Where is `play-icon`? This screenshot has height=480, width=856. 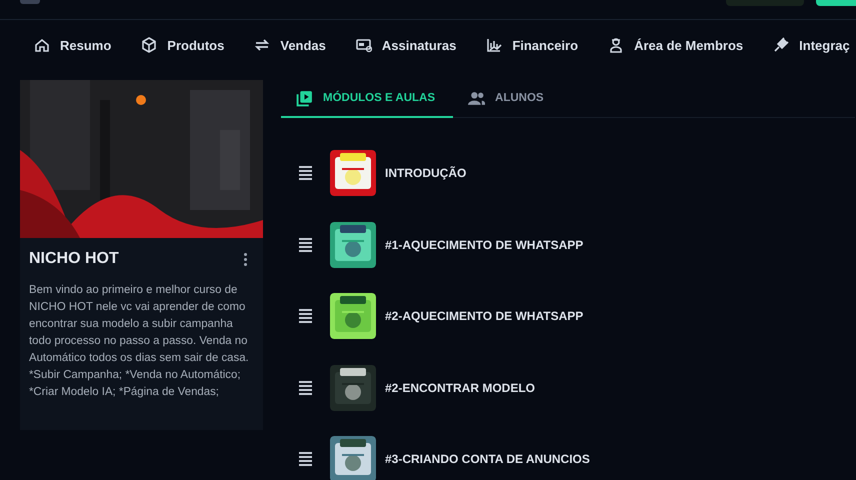
play-icon is located at coordinates (304, 98).